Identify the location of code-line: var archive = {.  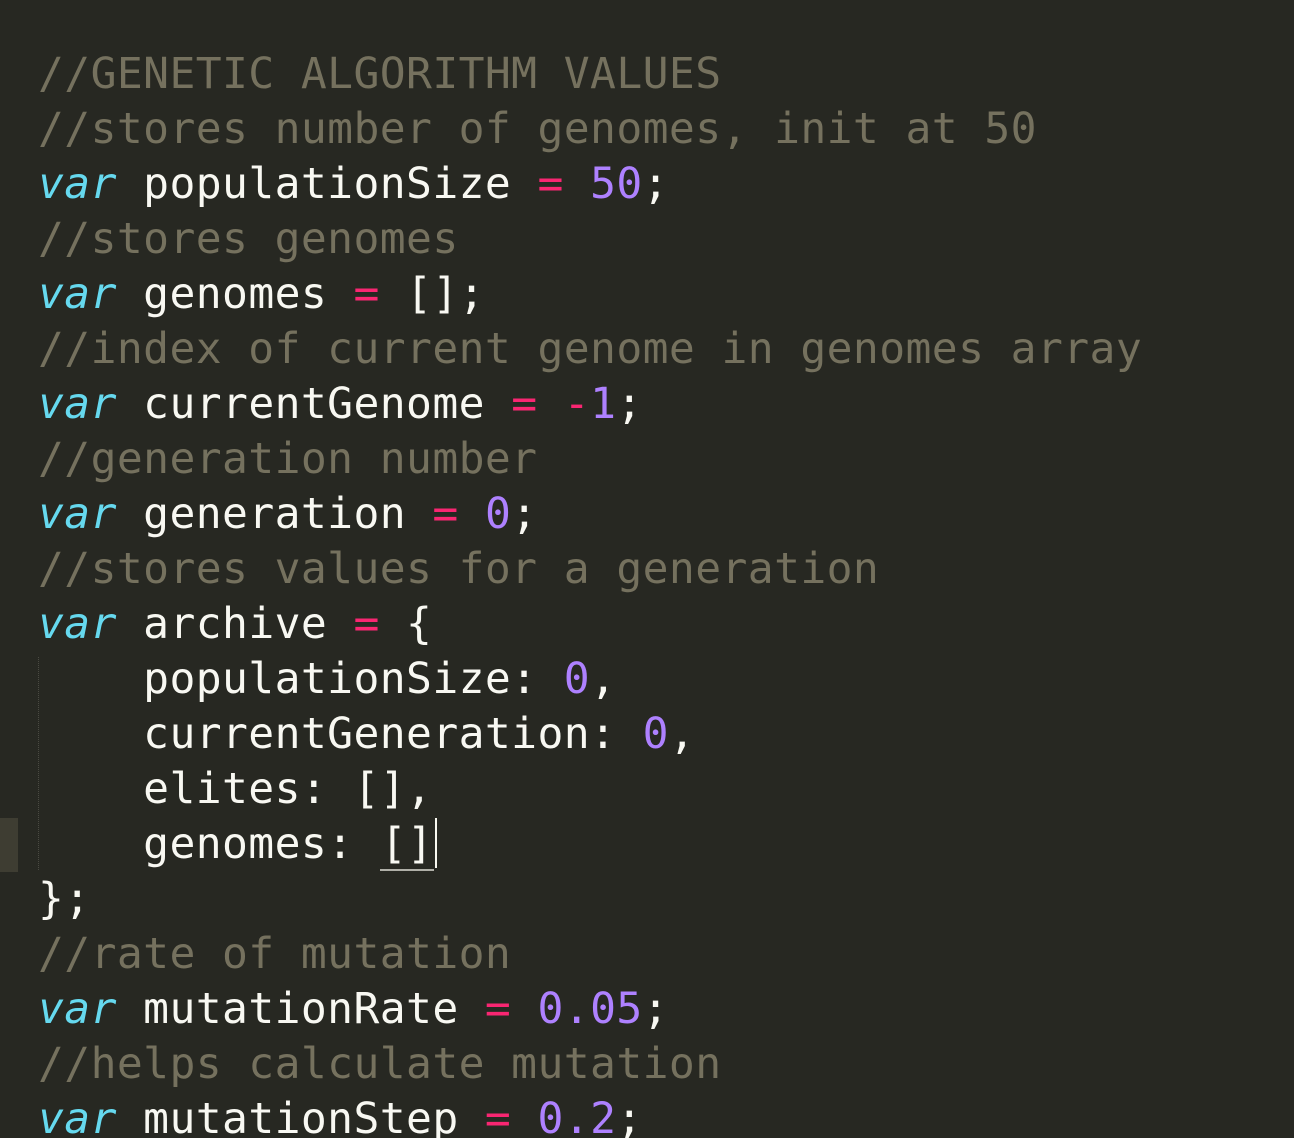
(590, 624).